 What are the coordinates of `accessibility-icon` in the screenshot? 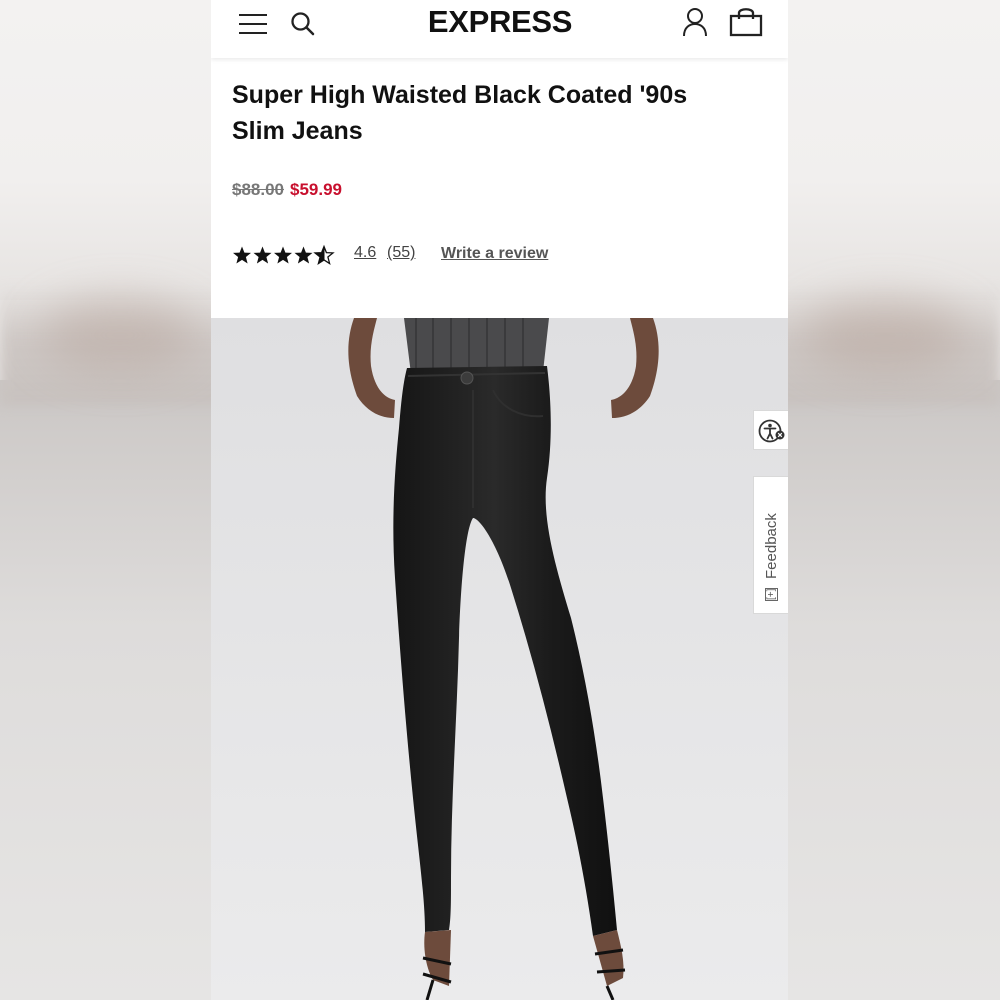 It's located at (771, 431).